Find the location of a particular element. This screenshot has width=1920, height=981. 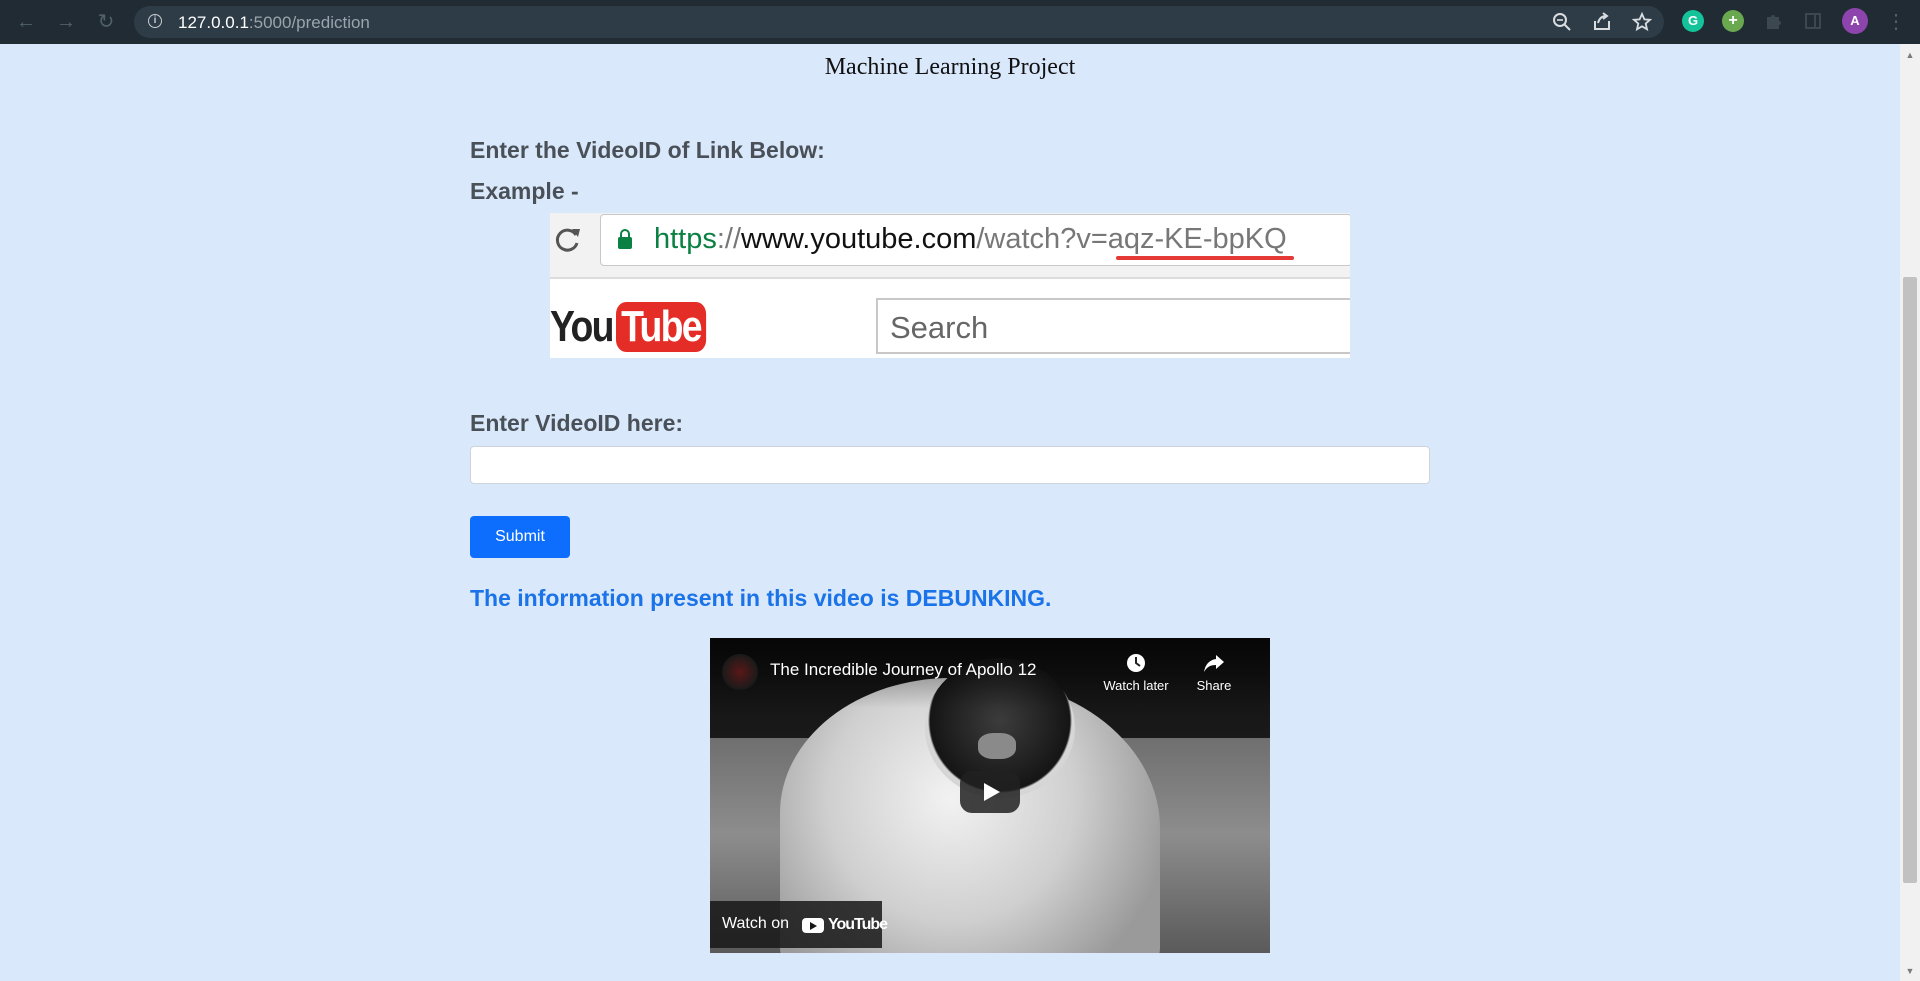

back-icon: ← is located at coordinates (26, 22).